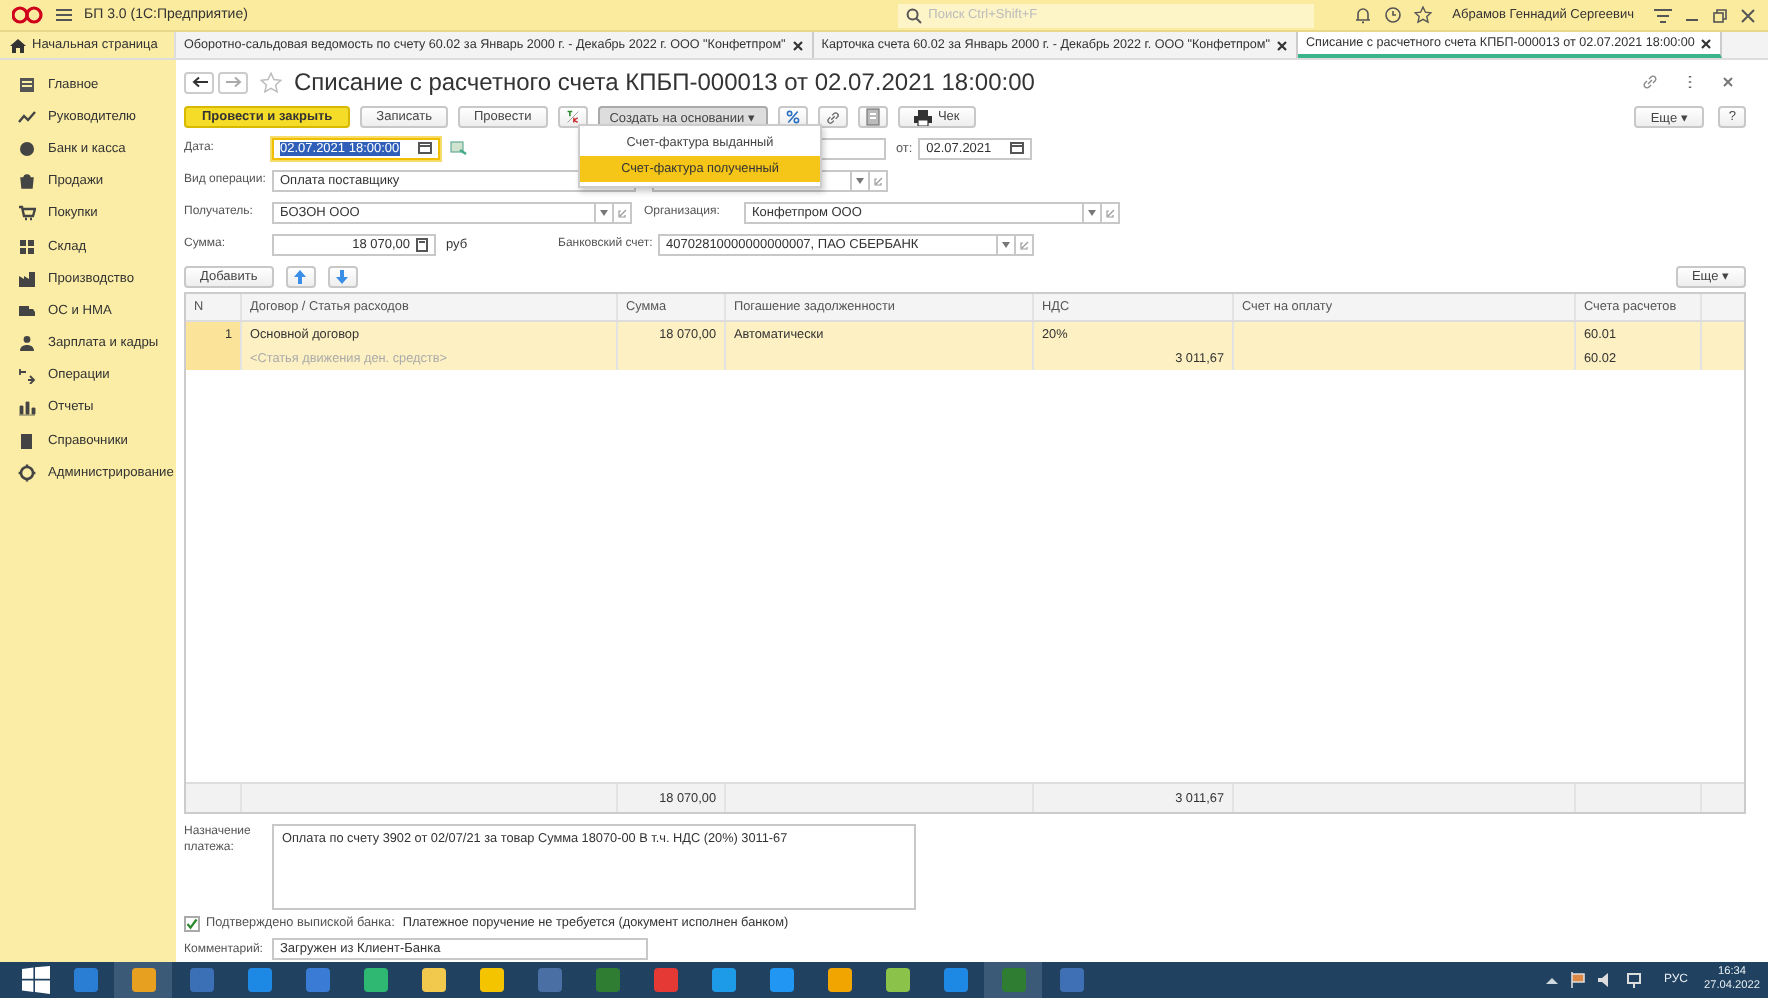 This screenshot has height=998, width=1768. Describe the element at coordinates (64, 15) in the screenshot. I see `menu-icon` at that location.